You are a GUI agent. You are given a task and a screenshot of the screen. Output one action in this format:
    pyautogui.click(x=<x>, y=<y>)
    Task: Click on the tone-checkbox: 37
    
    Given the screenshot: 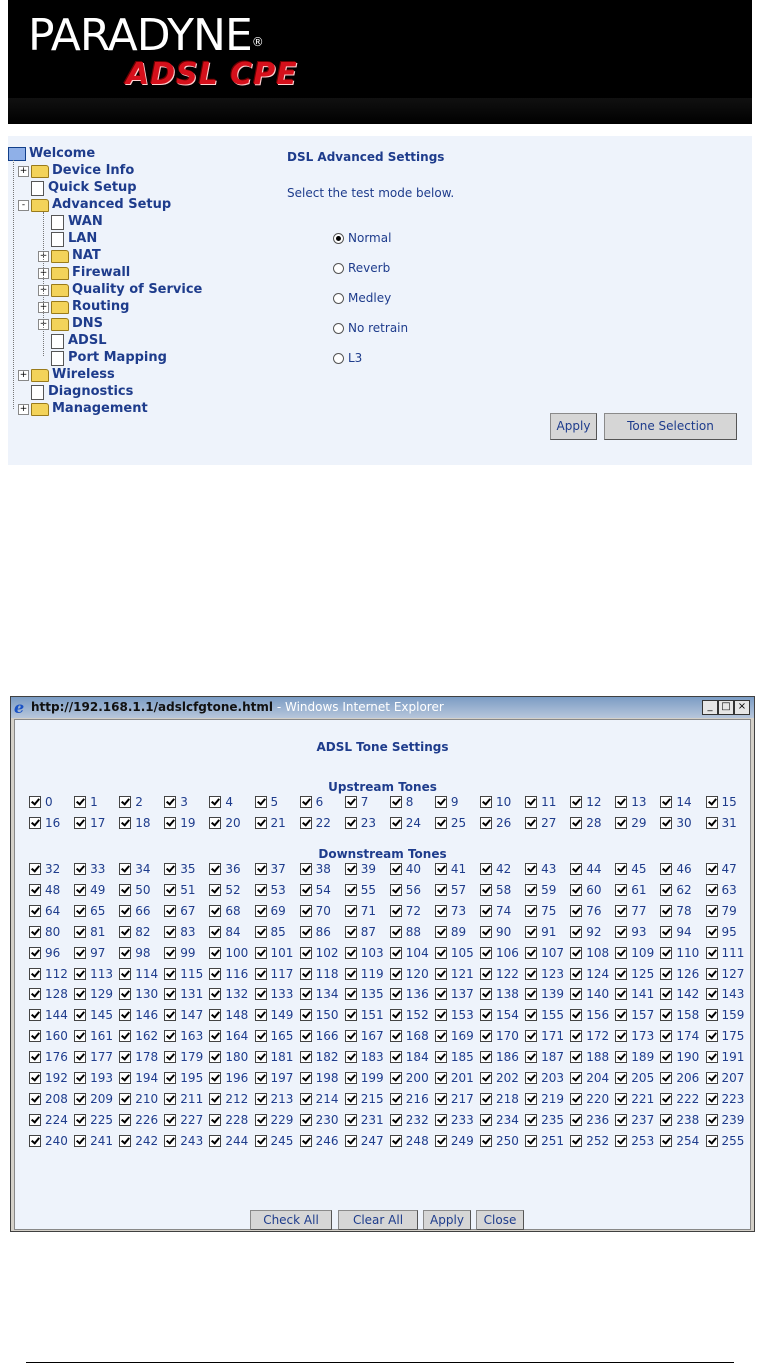 What is the action you would take?
    pyautogui.click(x=270, y=869)
    